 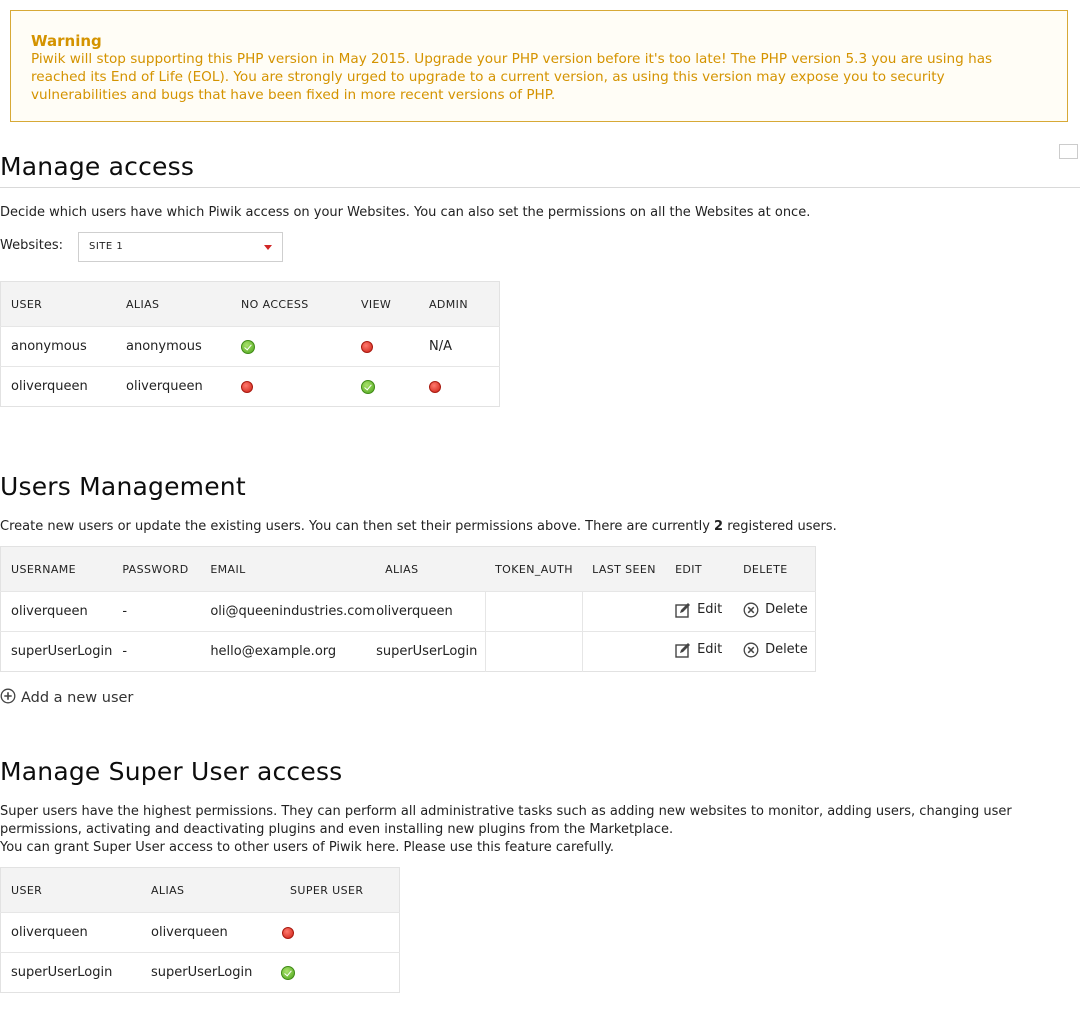 I want to click on table-row: superUserLogin superUserLogin, so click(x=200, y=972).